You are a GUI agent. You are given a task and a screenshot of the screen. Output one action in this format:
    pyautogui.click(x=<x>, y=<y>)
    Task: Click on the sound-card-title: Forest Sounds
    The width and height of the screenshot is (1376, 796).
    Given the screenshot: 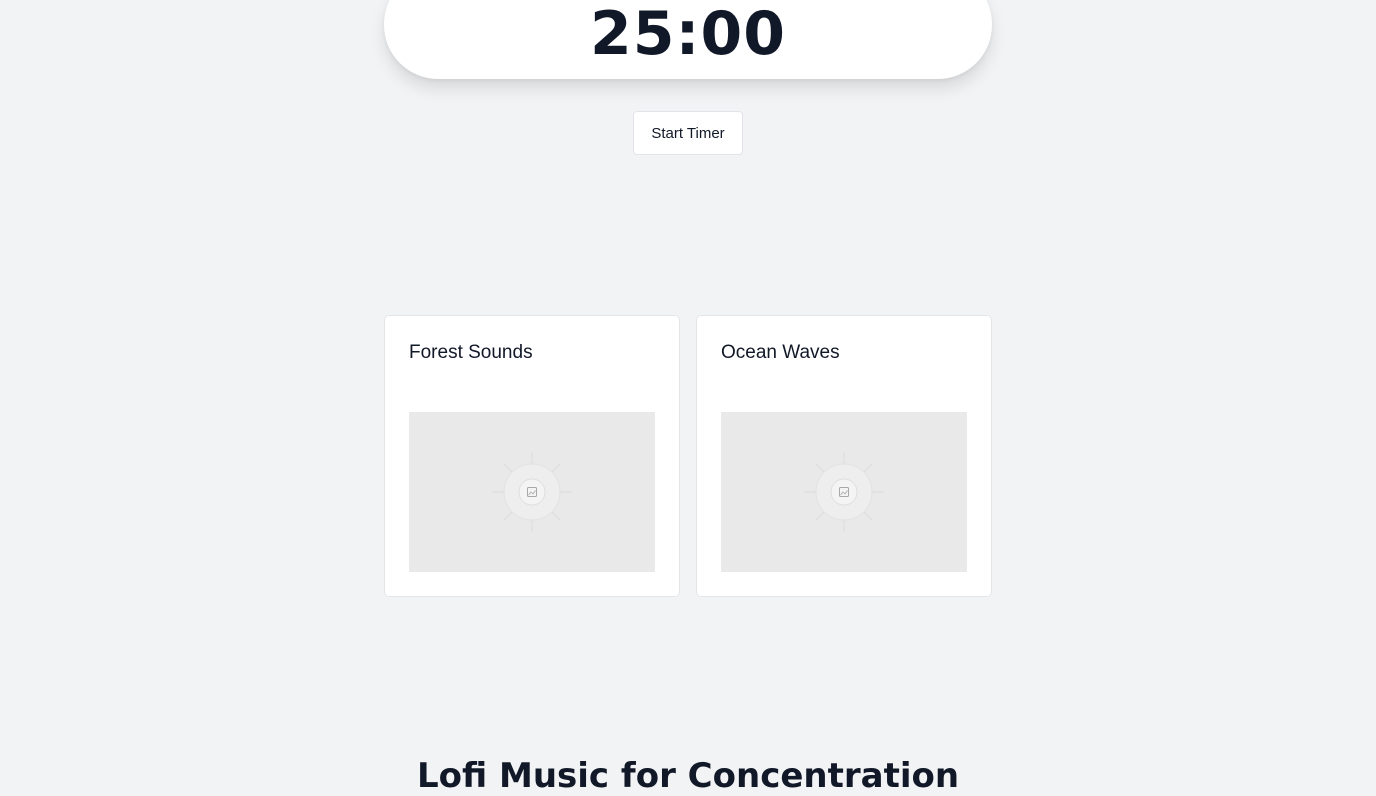 What is the action you would take?
    pyautogui.click(x=471, y=352)
    